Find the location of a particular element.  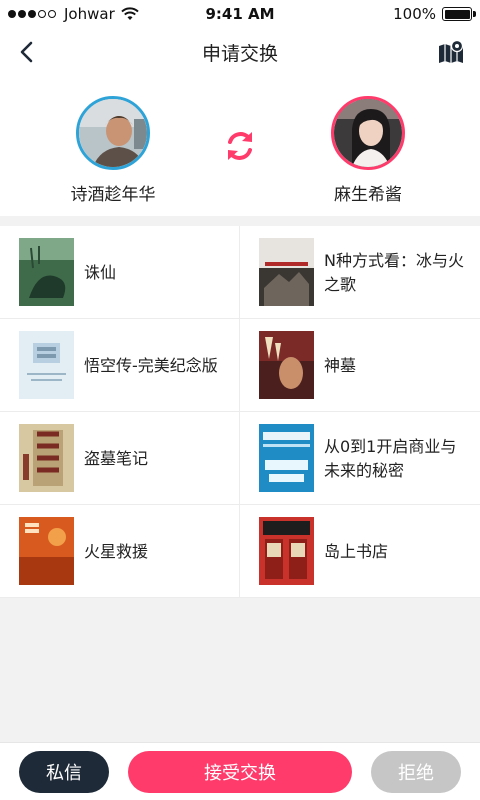

battery-status: 100% is located at coordinates (434, 14).